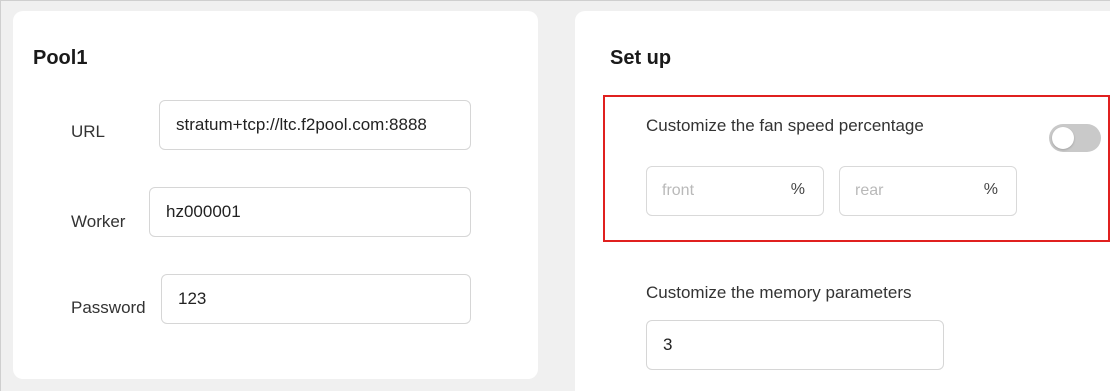  What do you see at coordinates (990, 189) in the screenshot?
I see `rear-percent-suffix: %` at bounding box center [990, 189].